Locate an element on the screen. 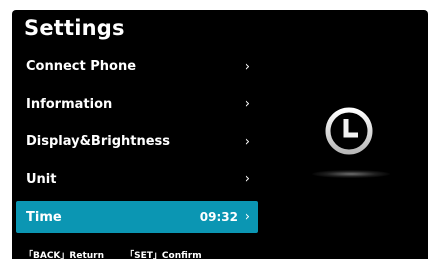 This screenshot has height=259, width=439. menu-item-unit: Unit › is located at coordinates (137, 180).